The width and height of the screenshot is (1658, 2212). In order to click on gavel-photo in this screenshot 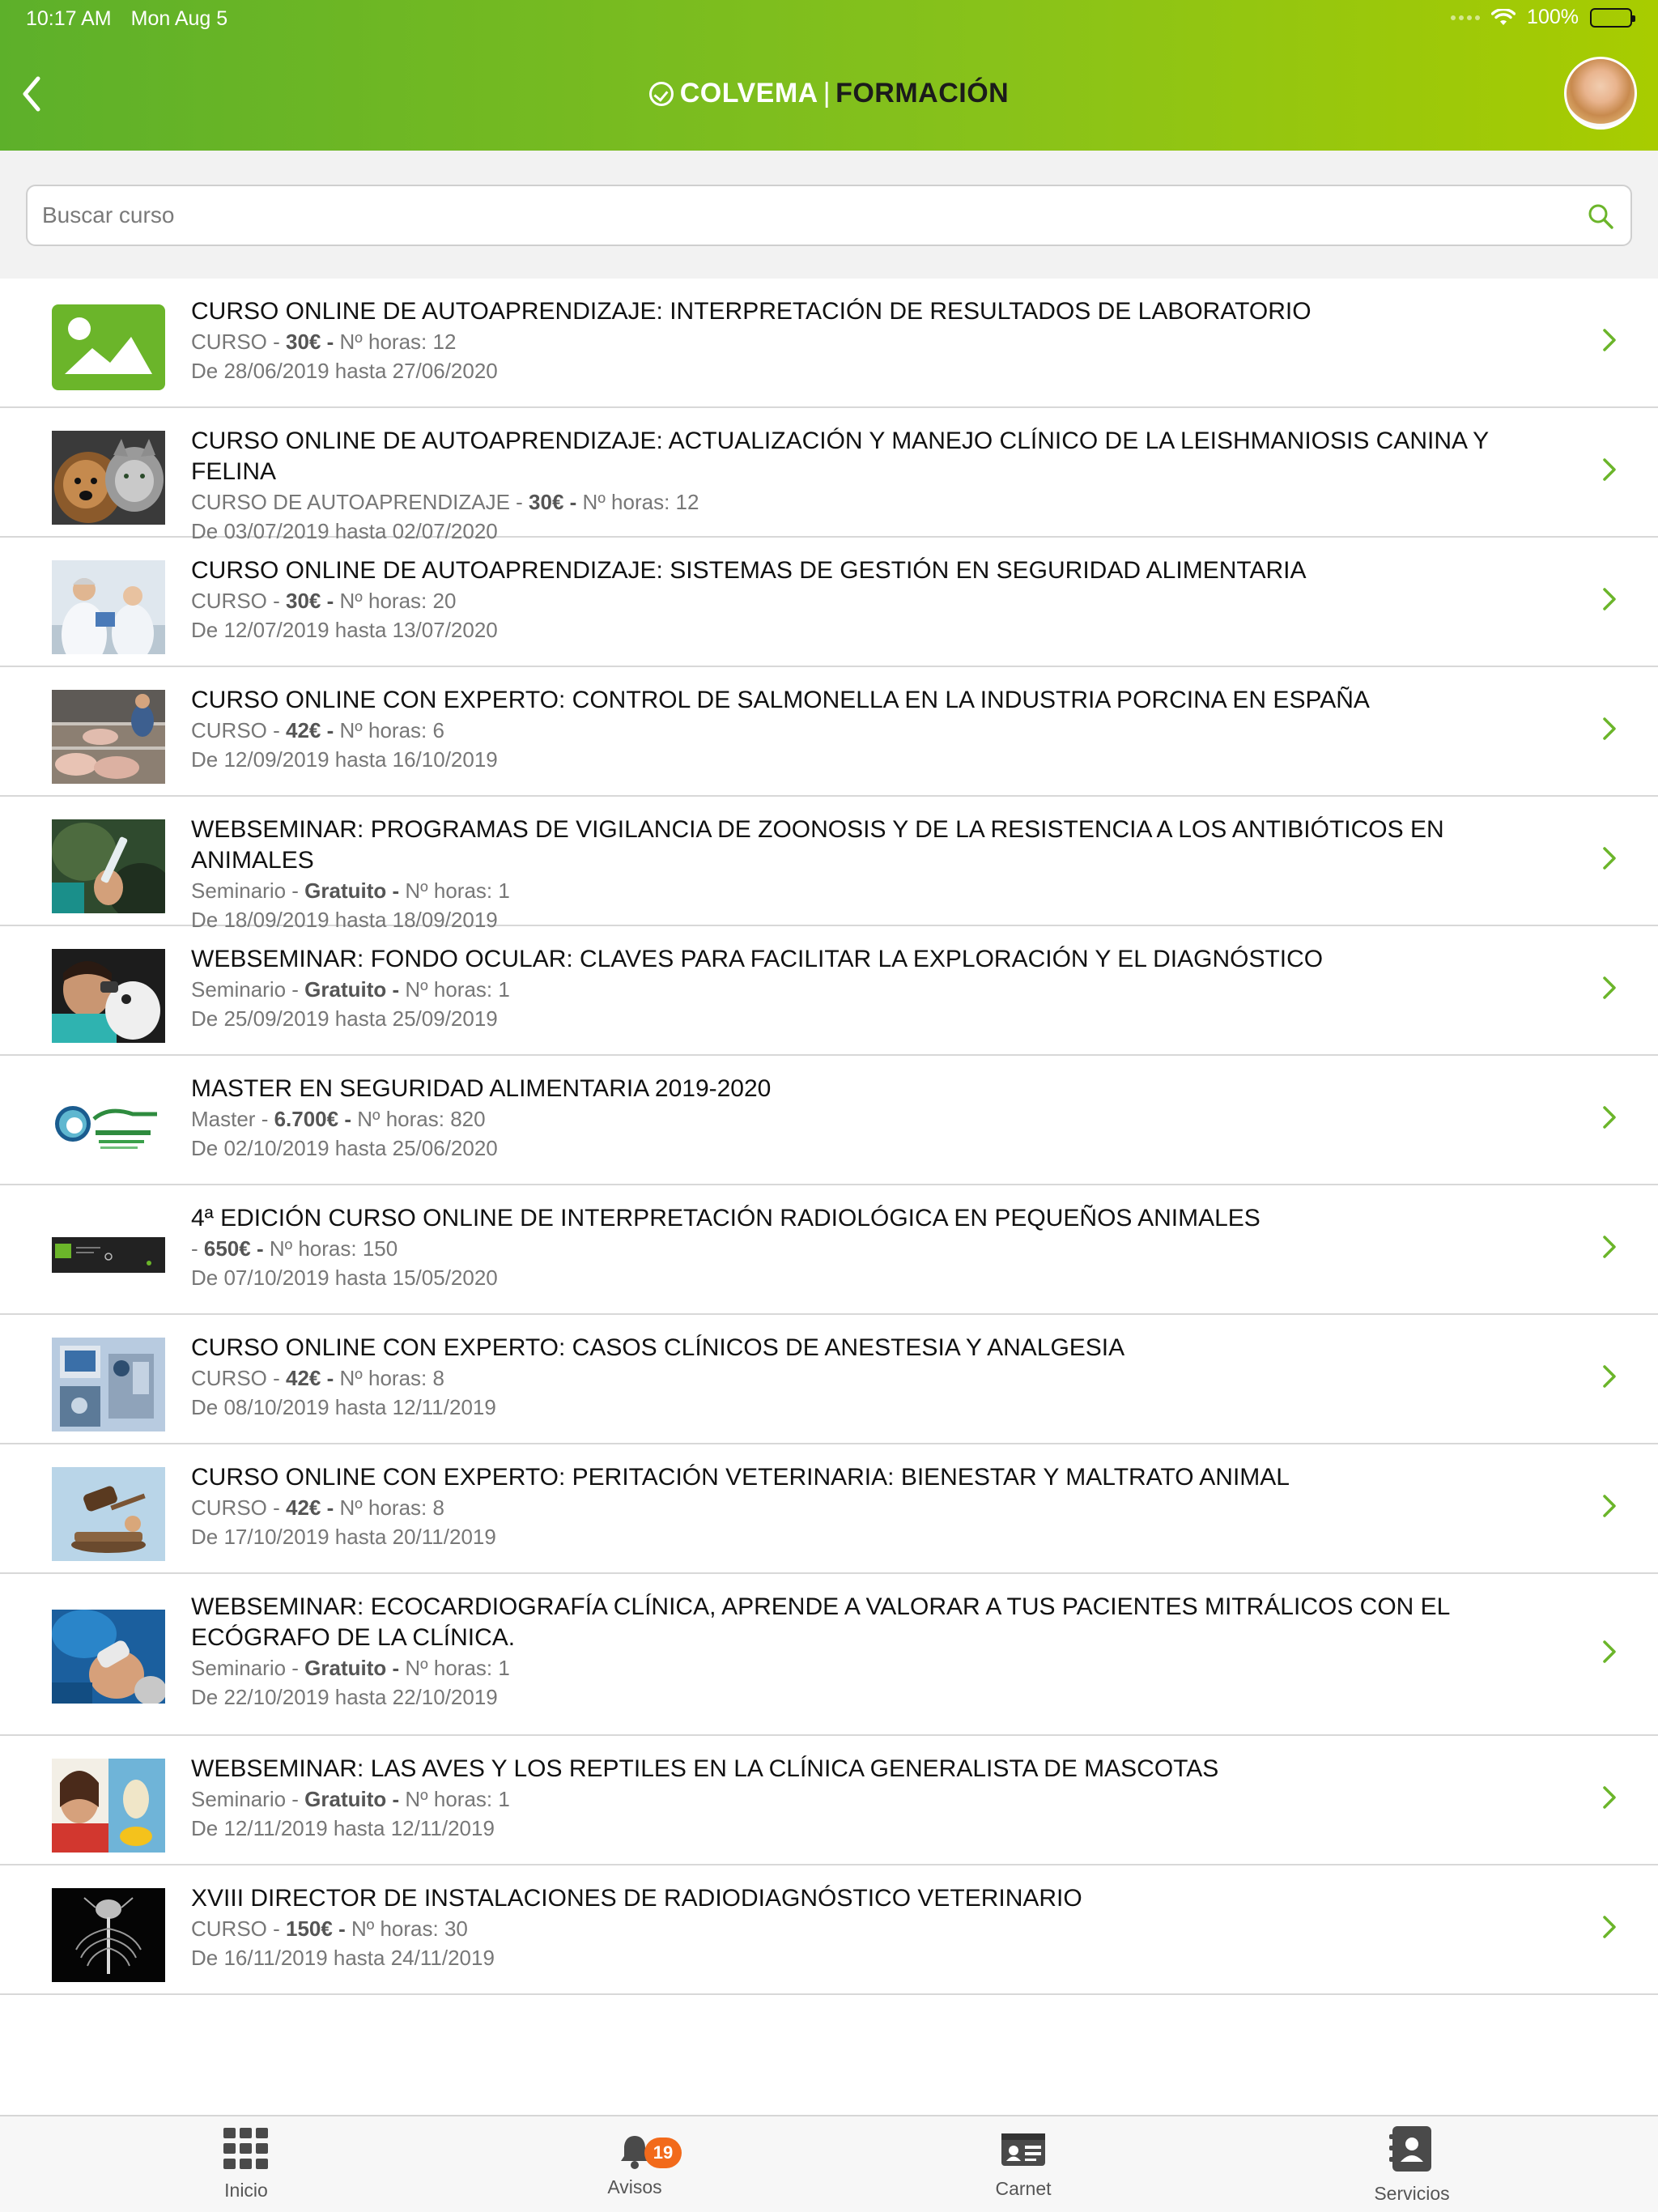, I will do `click(108, 1514)`.